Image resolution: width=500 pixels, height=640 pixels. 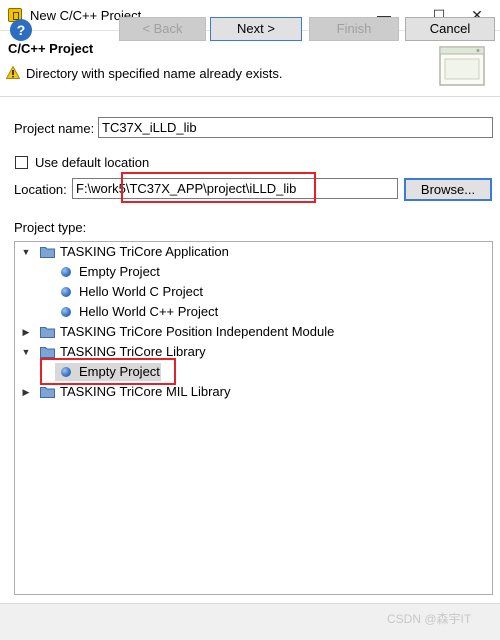 I want to click on project-type-label: Project type:, so click(x=50, y=227).